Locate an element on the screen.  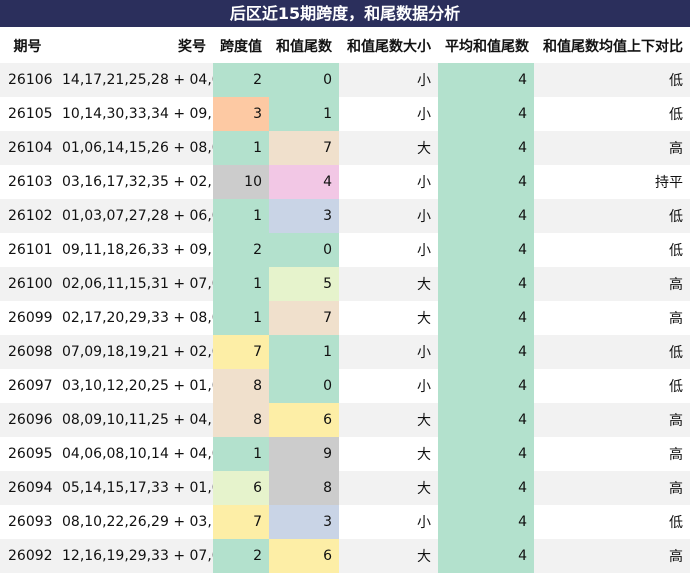
cell-tail: 8 is located at coordinates (304, 488).